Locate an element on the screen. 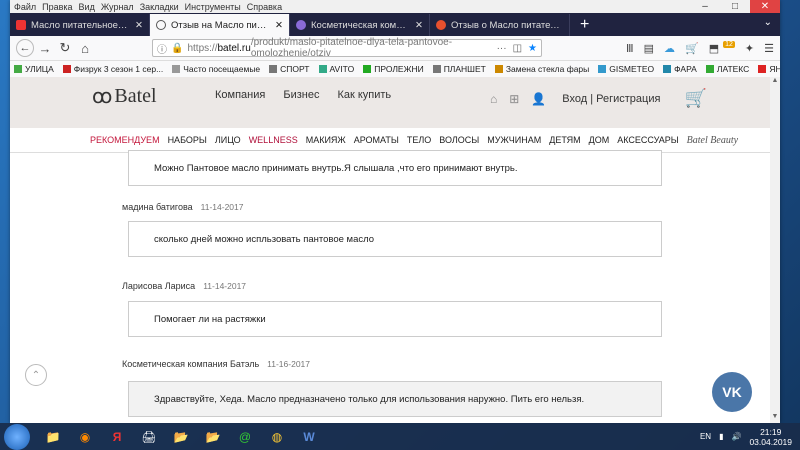 The height and width of the screenshot is (450, 800). page-scrollbar: ▲ ▼ is located at coordinates (775, 250).